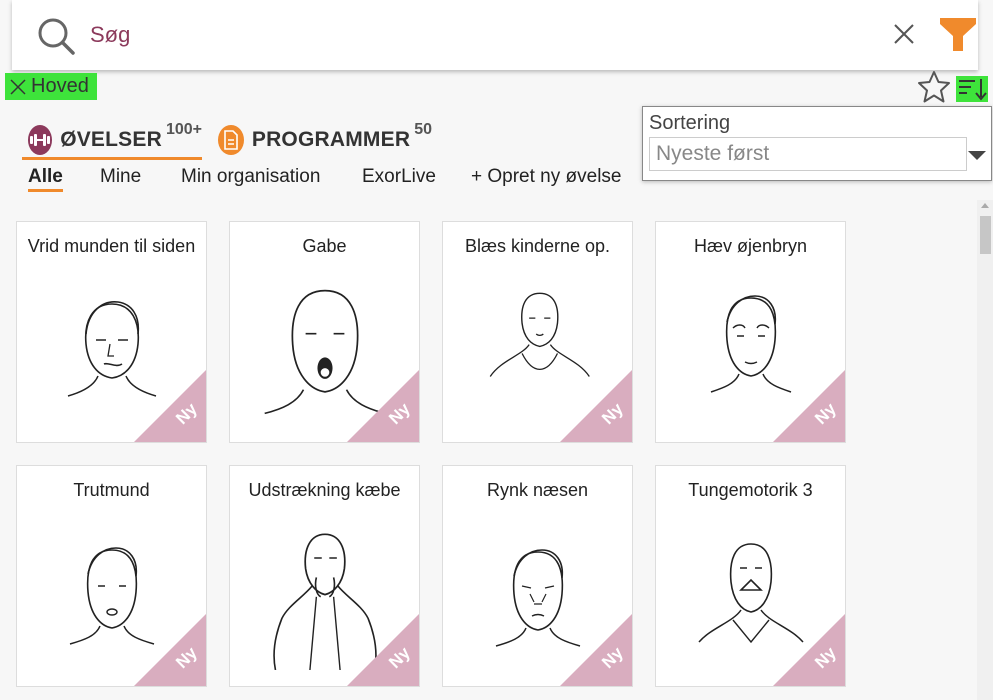 Image resolution: width=993 pixels, height=700 pixels. What do you see at coordinates (120, 177) in the screenshot?
I see `sub-tab-mine: Mine` at bounding box center [120, 177].